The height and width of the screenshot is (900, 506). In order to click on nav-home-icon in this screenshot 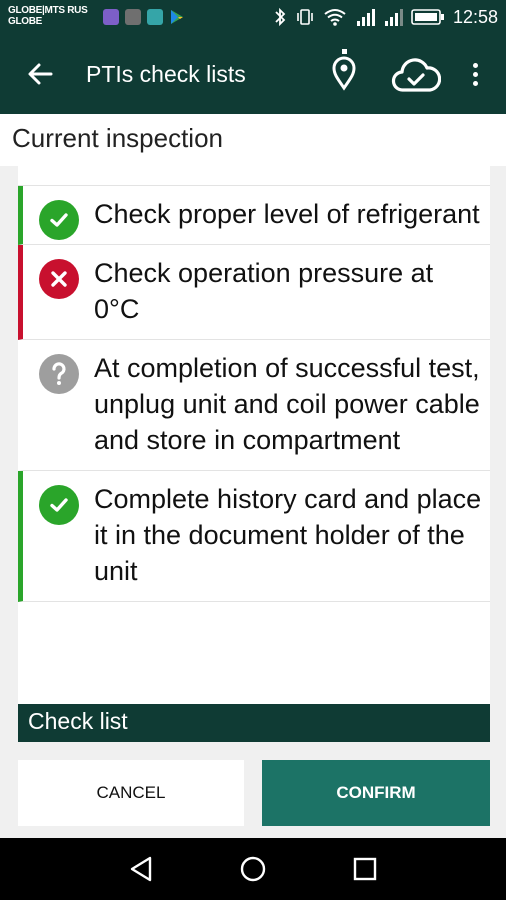, I will do `click(253, 869)`.